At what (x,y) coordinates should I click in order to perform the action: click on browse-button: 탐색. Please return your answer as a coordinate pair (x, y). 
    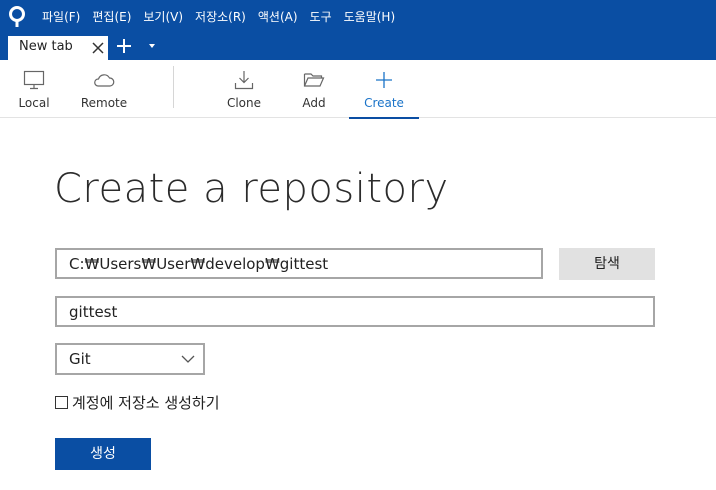
    Looking at the image, I should click on (607, 264).